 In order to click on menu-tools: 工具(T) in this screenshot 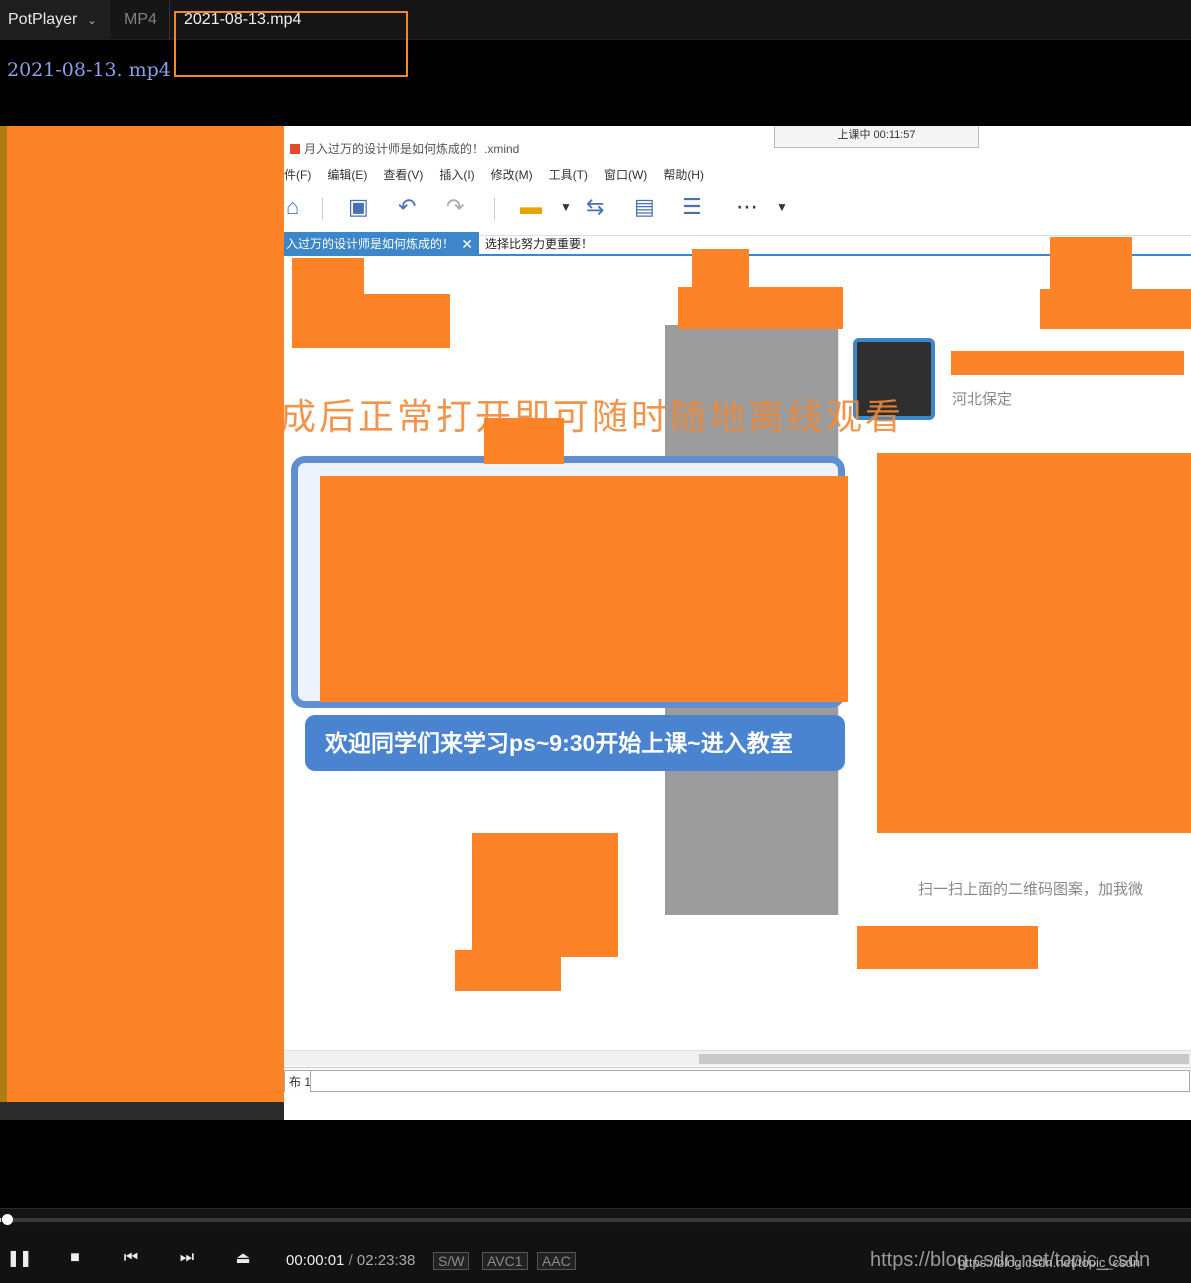, I will do `click(568, 175)`.